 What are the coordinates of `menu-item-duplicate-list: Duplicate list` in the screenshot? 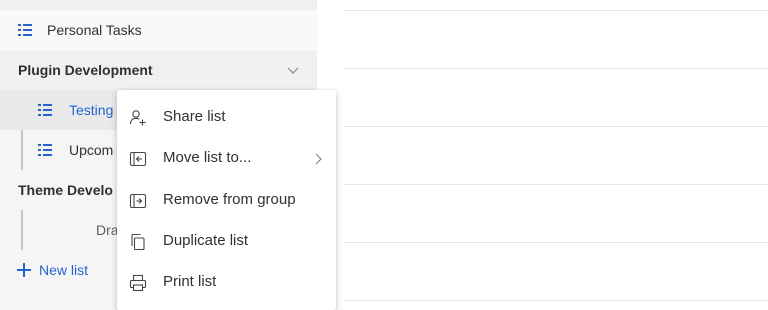 It's located at (226, 241).